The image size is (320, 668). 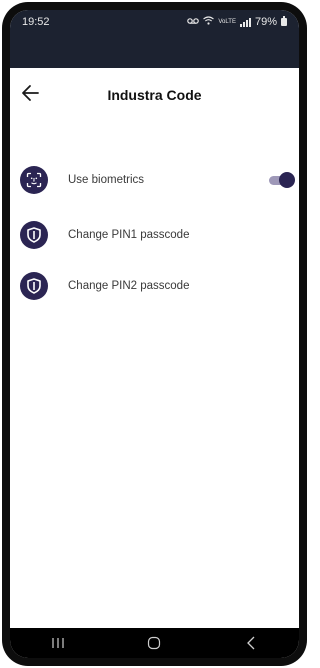 I want to click on face-id-icon, so click(x=34, y=180).